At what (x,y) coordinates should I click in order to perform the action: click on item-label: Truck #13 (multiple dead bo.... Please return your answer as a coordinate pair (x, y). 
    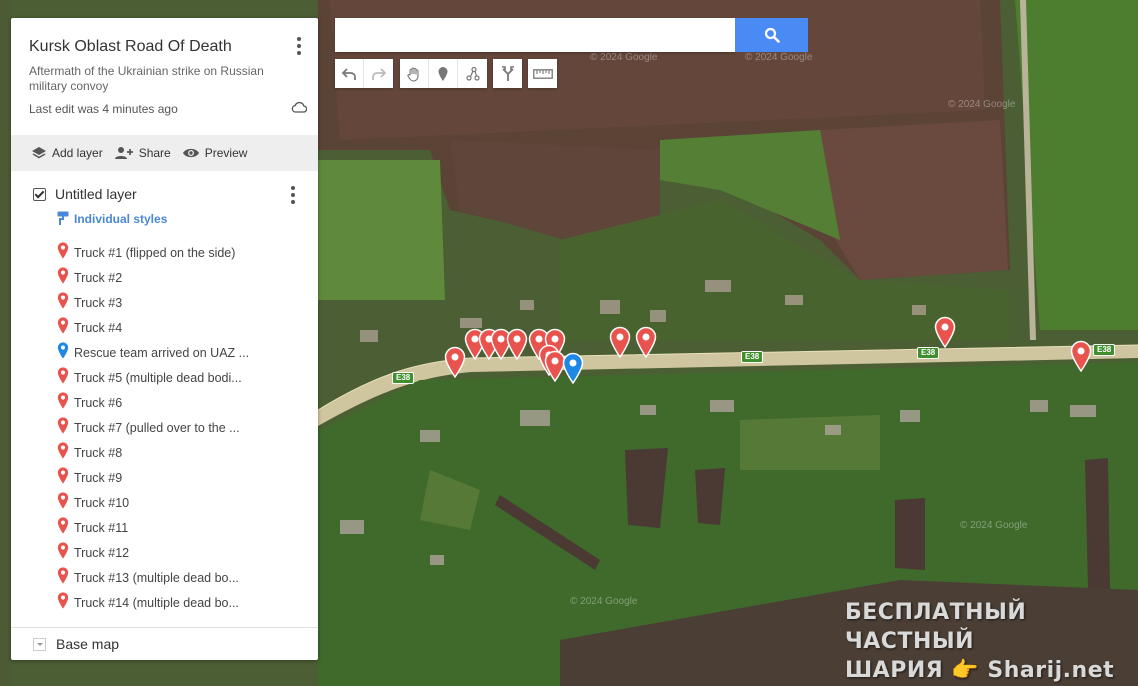
    Looking at the image, I should click on (156, 577).